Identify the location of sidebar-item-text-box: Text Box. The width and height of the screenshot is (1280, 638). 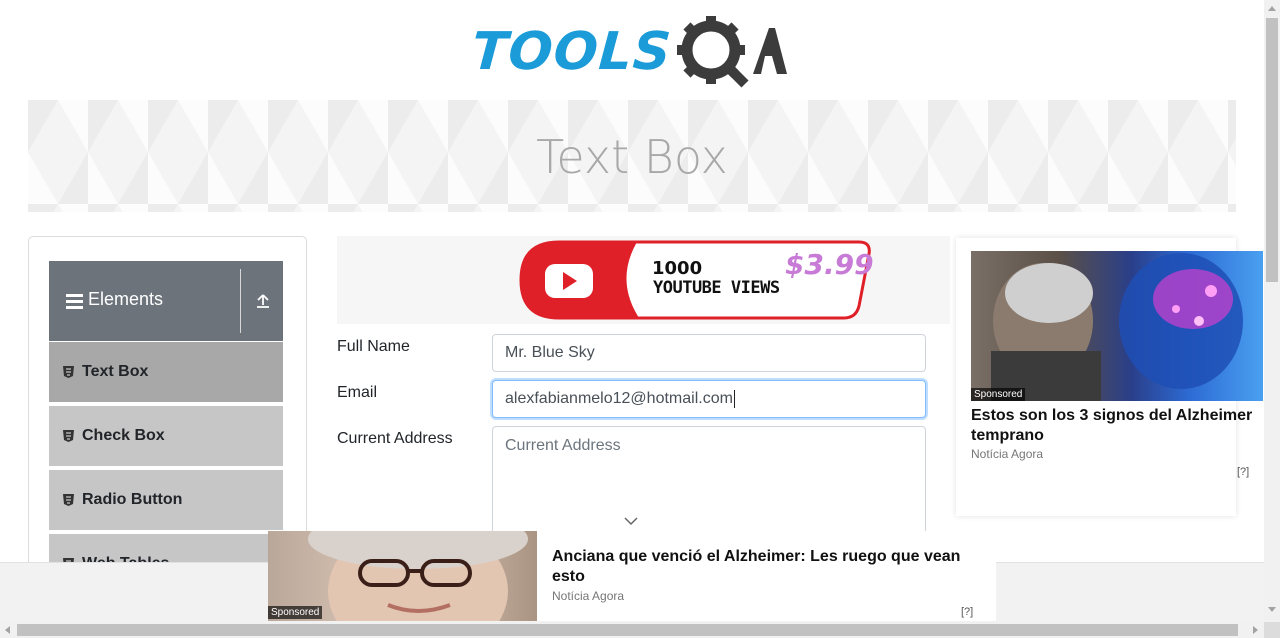
(166, 373).